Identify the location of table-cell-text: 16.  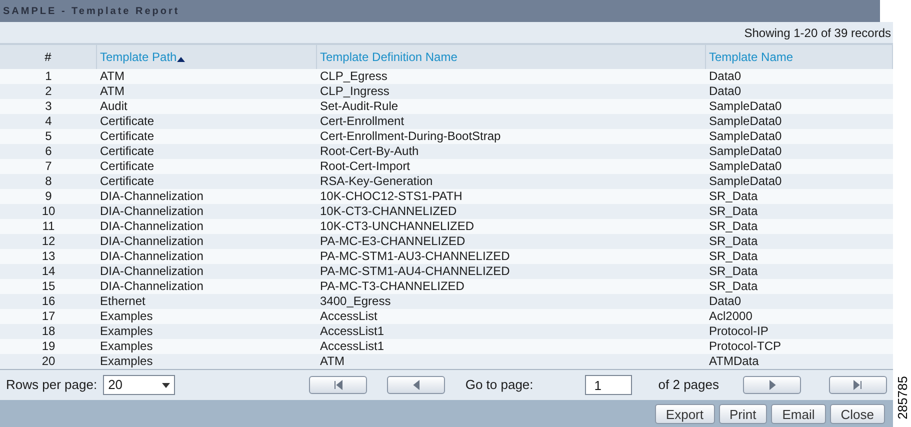
(48, 301).